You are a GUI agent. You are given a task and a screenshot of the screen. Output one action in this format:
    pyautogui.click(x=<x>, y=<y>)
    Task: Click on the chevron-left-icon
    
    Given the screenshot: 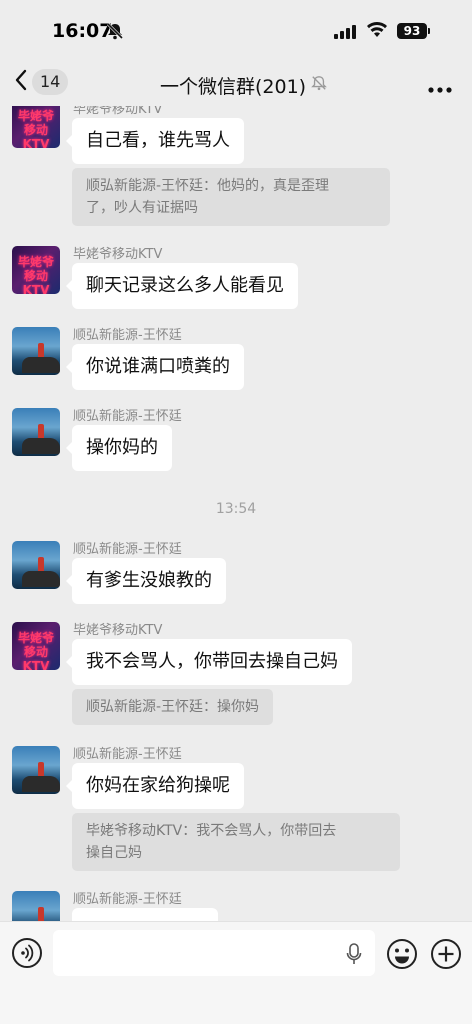 What is the action you would take?
    pyautogui.click(x=21, y=82)
    